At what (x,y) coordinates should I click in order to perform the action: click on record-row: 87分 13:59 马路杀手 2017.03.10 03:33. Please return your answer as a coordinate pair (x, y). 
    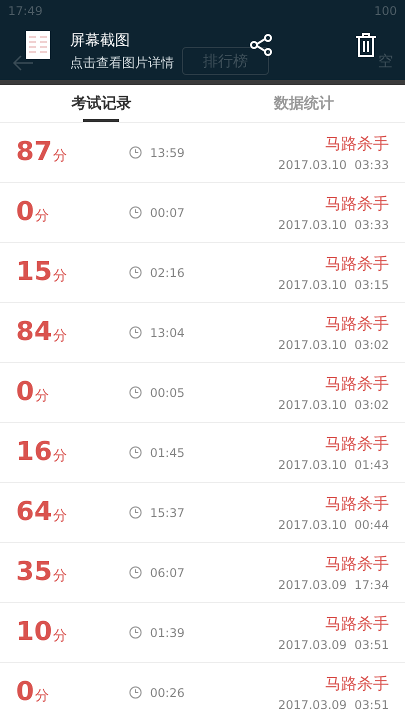
    Looking at the image, I should click on (202, 153).